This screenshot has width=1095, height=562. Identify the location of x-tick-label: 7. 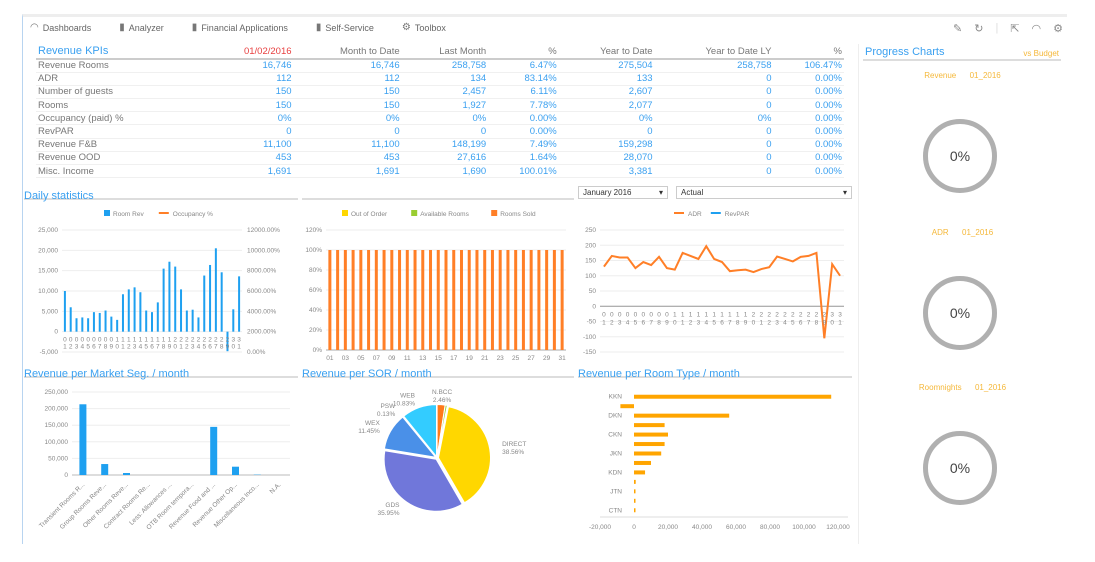
(158, 347).